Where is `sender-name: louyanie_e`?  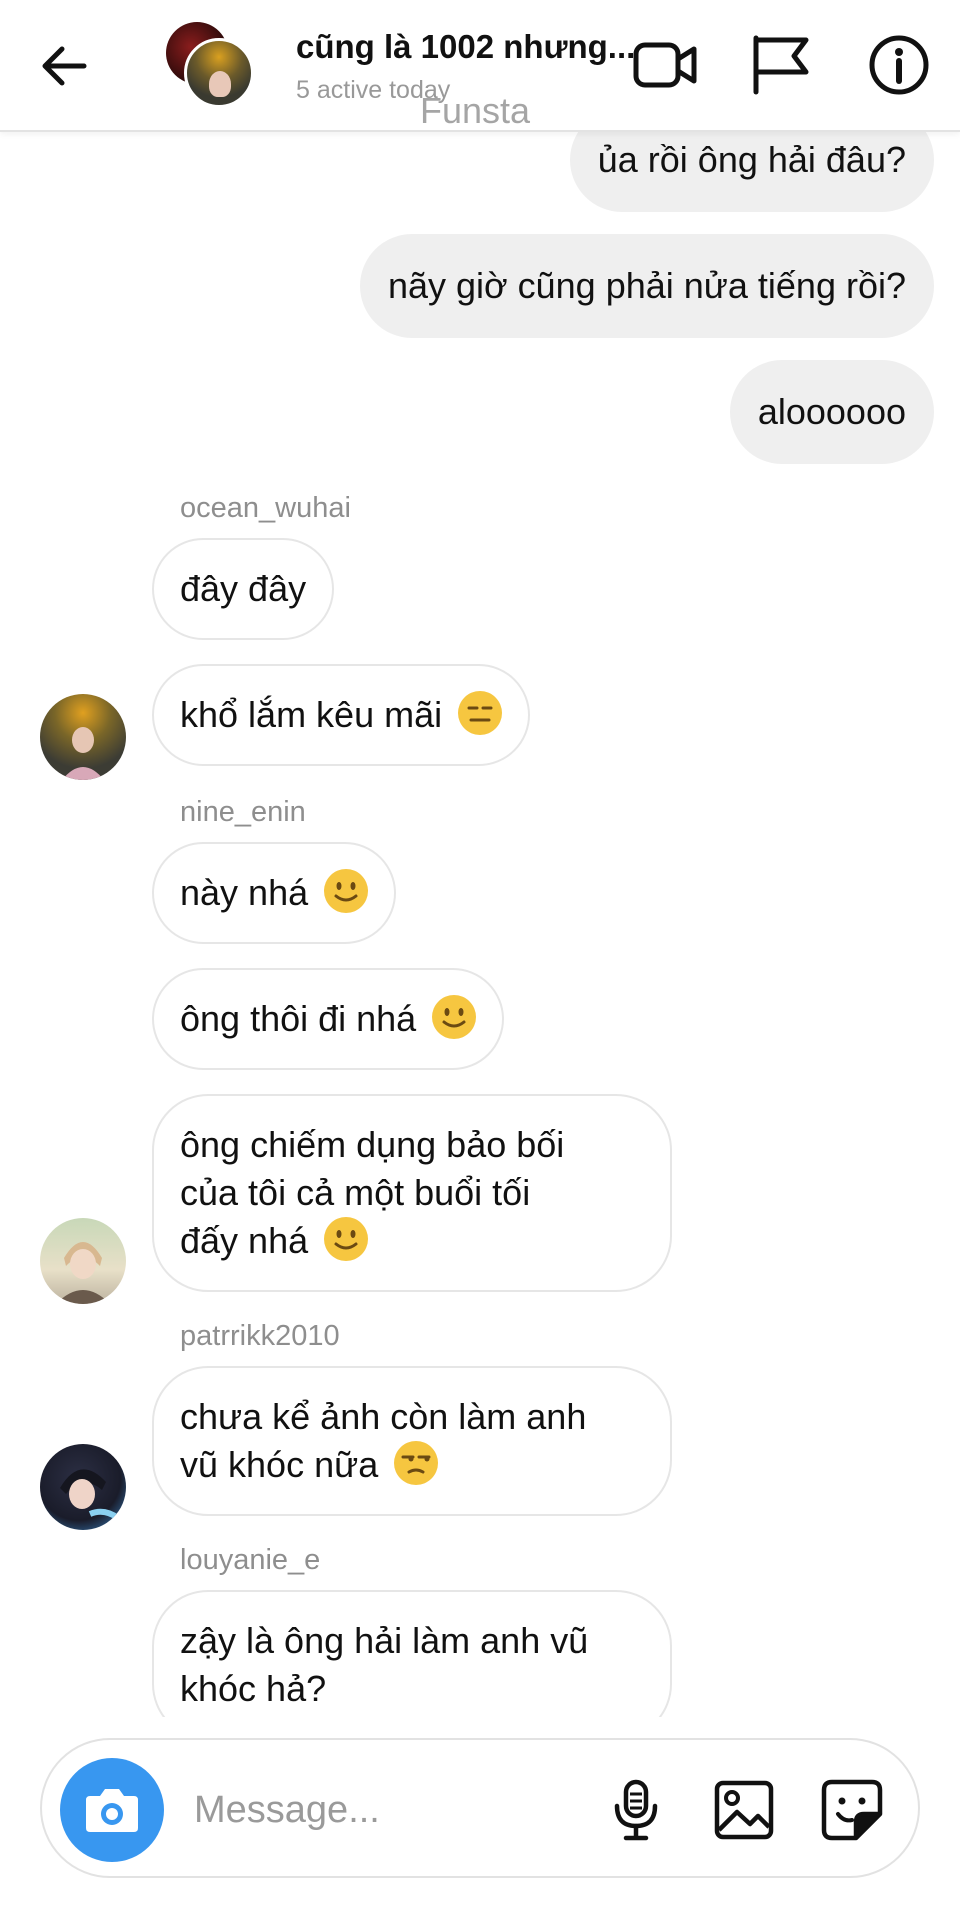 sender-name: louyanie_e is located at coordinates (250, 1560).